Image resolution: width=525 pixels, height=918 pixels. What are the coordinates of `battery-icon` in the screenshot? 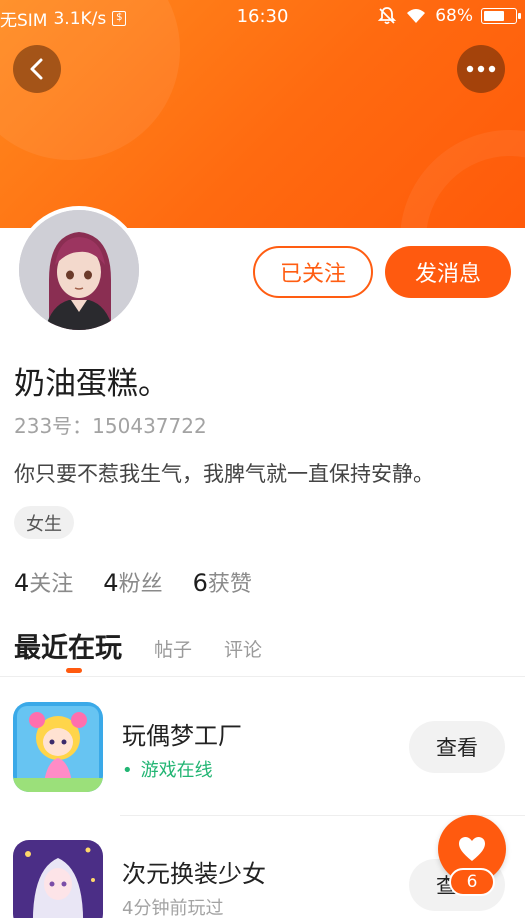 It's located at (501, 16).